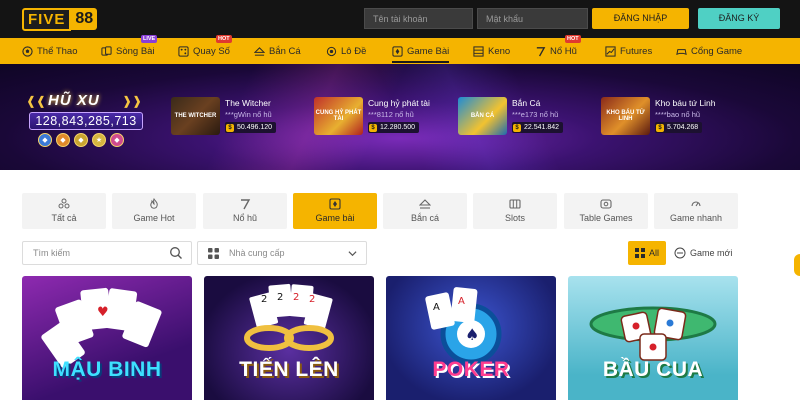 The image size is (800, 400). What do you see at coordinates (285, 51) in the screenshot?
I see `nav-label: Bắn Cá` at bounding box center [285, 51].